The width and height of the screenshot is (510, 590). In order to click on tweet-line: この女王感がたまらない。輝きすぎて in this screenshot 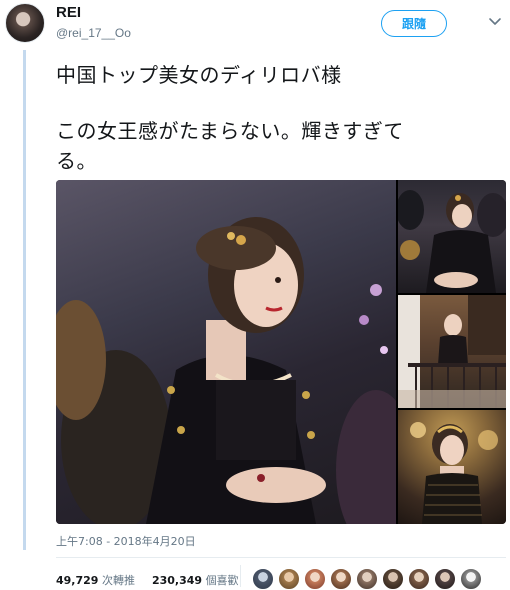, I will do `click(230, 131)`.